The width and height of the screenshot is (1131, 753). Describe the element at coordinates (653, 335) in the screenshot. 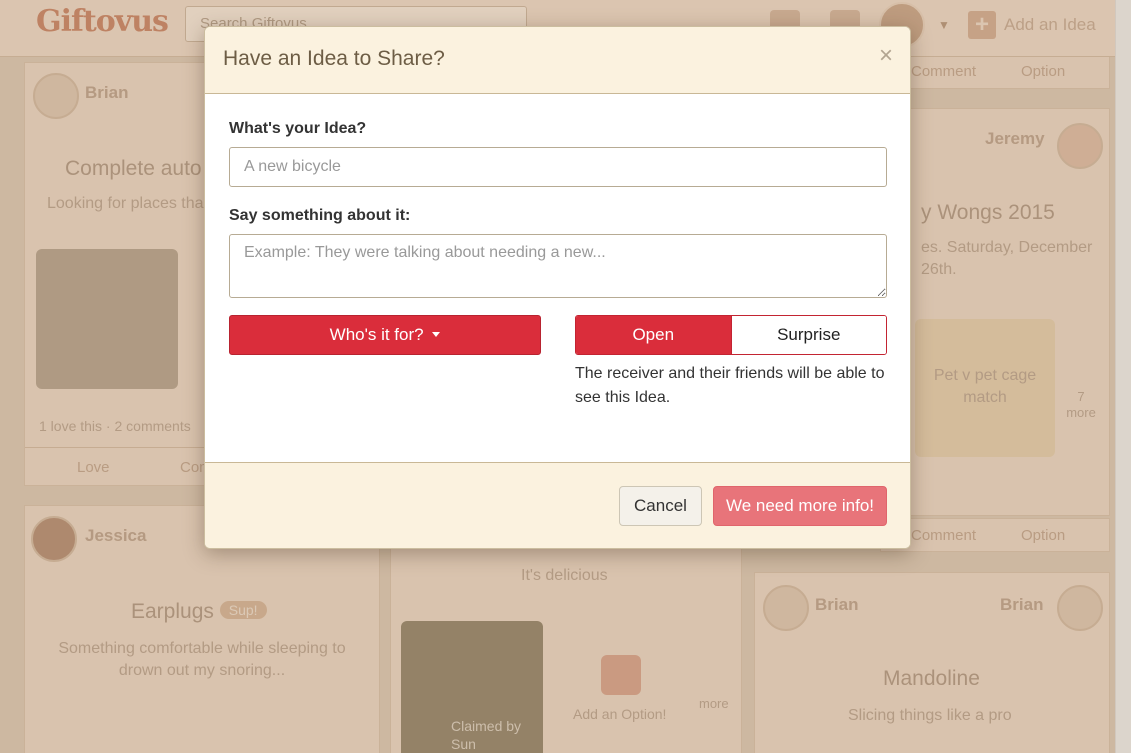

I see `visibility-open-button: Open` at that location.